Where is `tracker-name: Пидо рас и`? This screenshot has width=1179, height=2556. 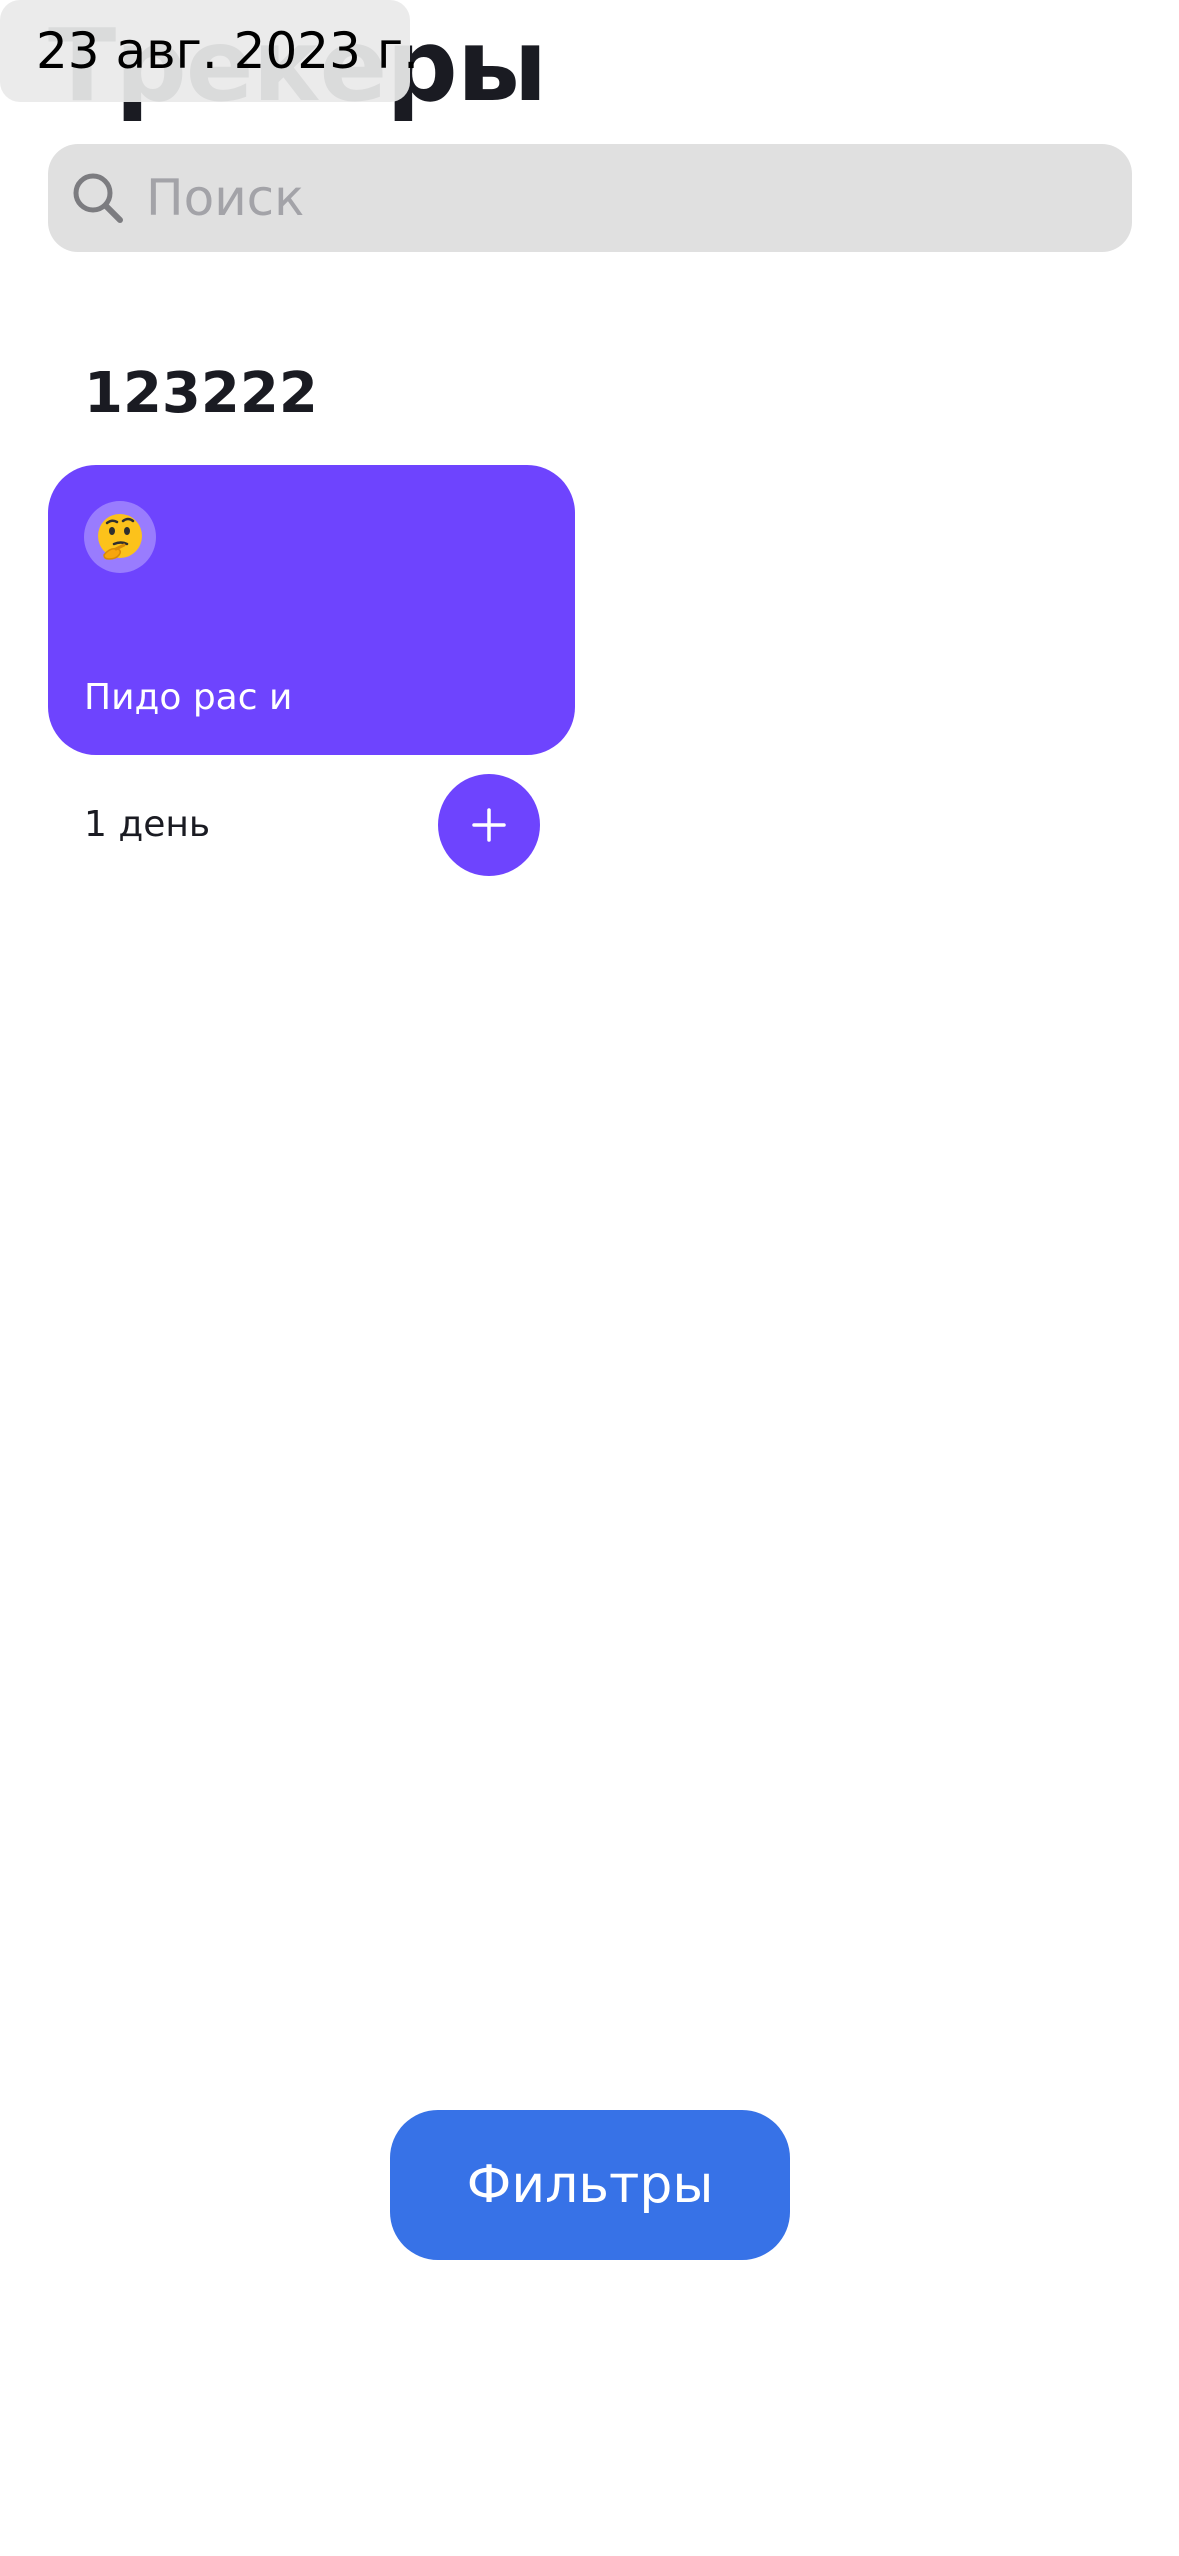 tracker-name: Пидо рас и is located at coordinates (188, 697).